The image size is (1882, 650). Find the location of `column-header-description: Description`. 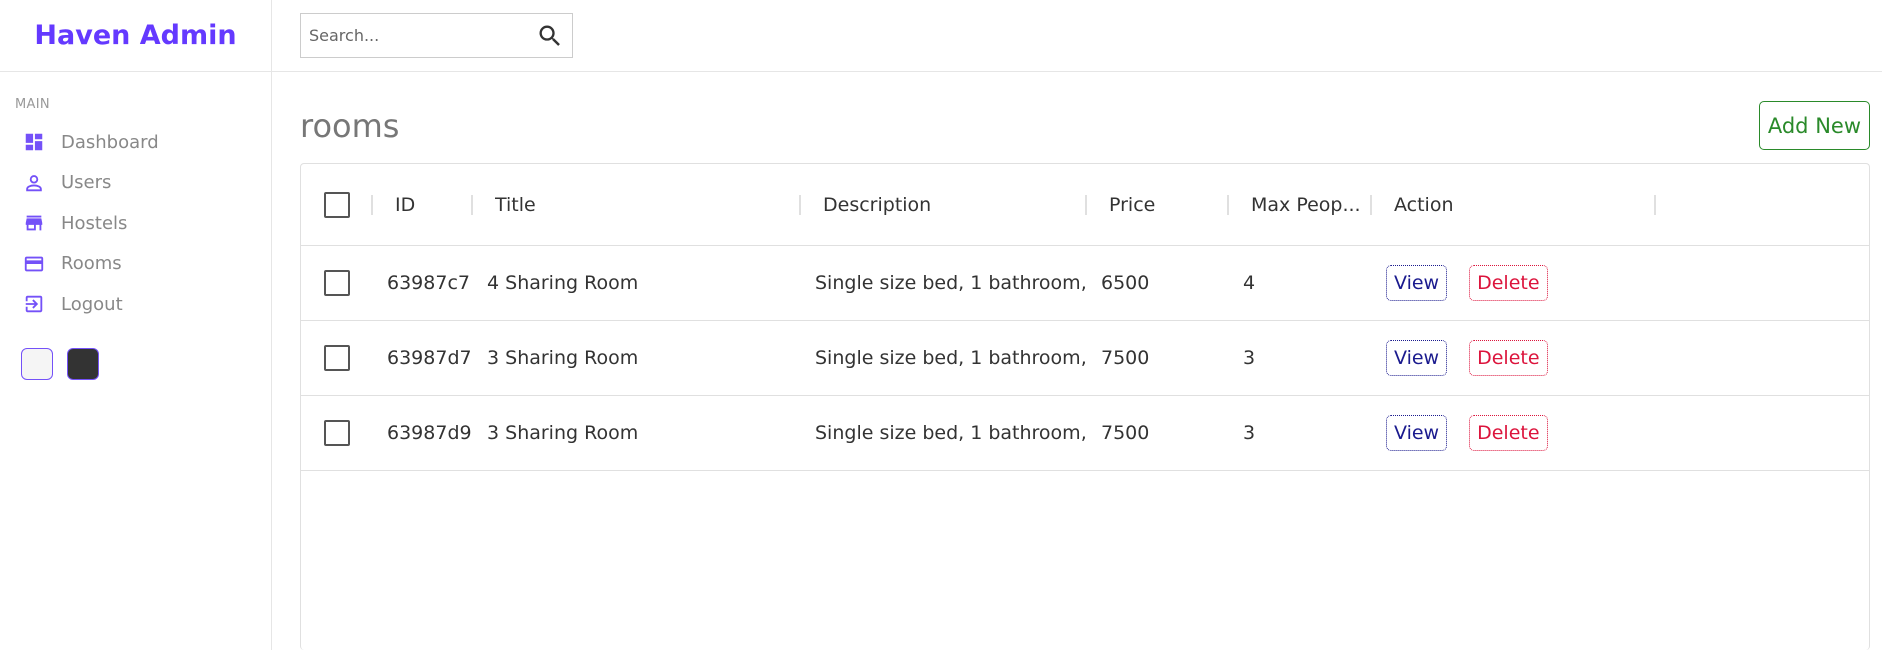

column-header-description: Description is located at coordinates (877, 204).